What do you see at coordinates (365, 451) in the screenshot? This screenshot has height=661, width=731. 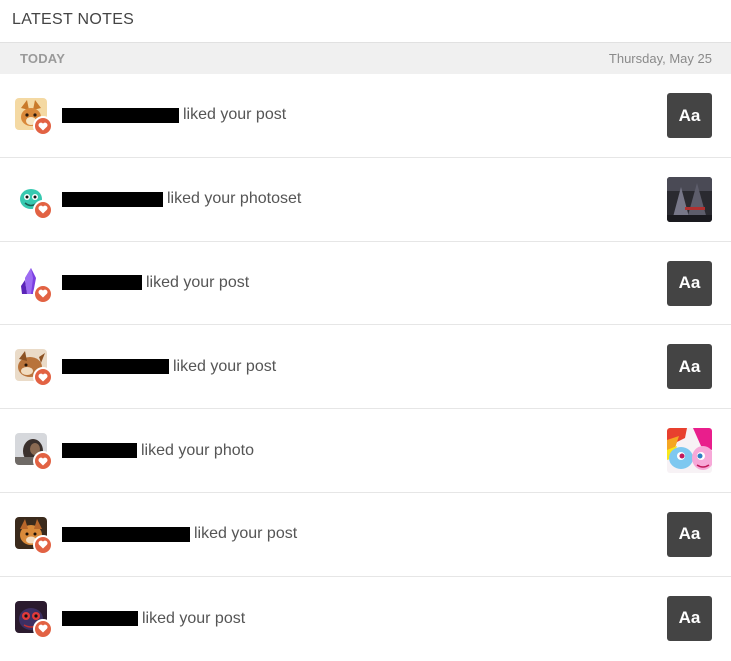 I see `note-row: liked your photo` at bounding box center [365, 451].